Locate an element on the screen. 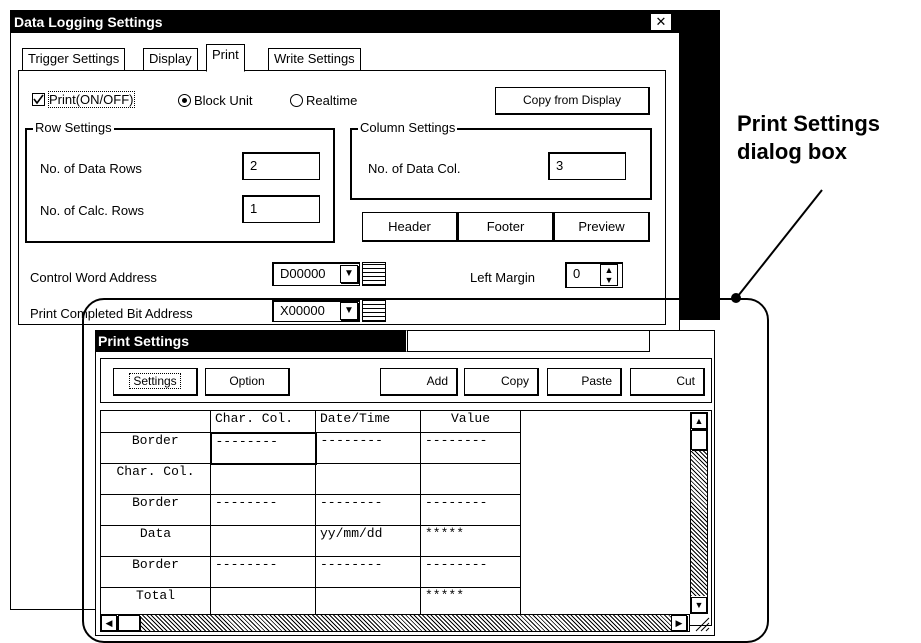 This screenshot has height=643, width=921. table-row: Char. Col. is located at coordinates (311, 479).